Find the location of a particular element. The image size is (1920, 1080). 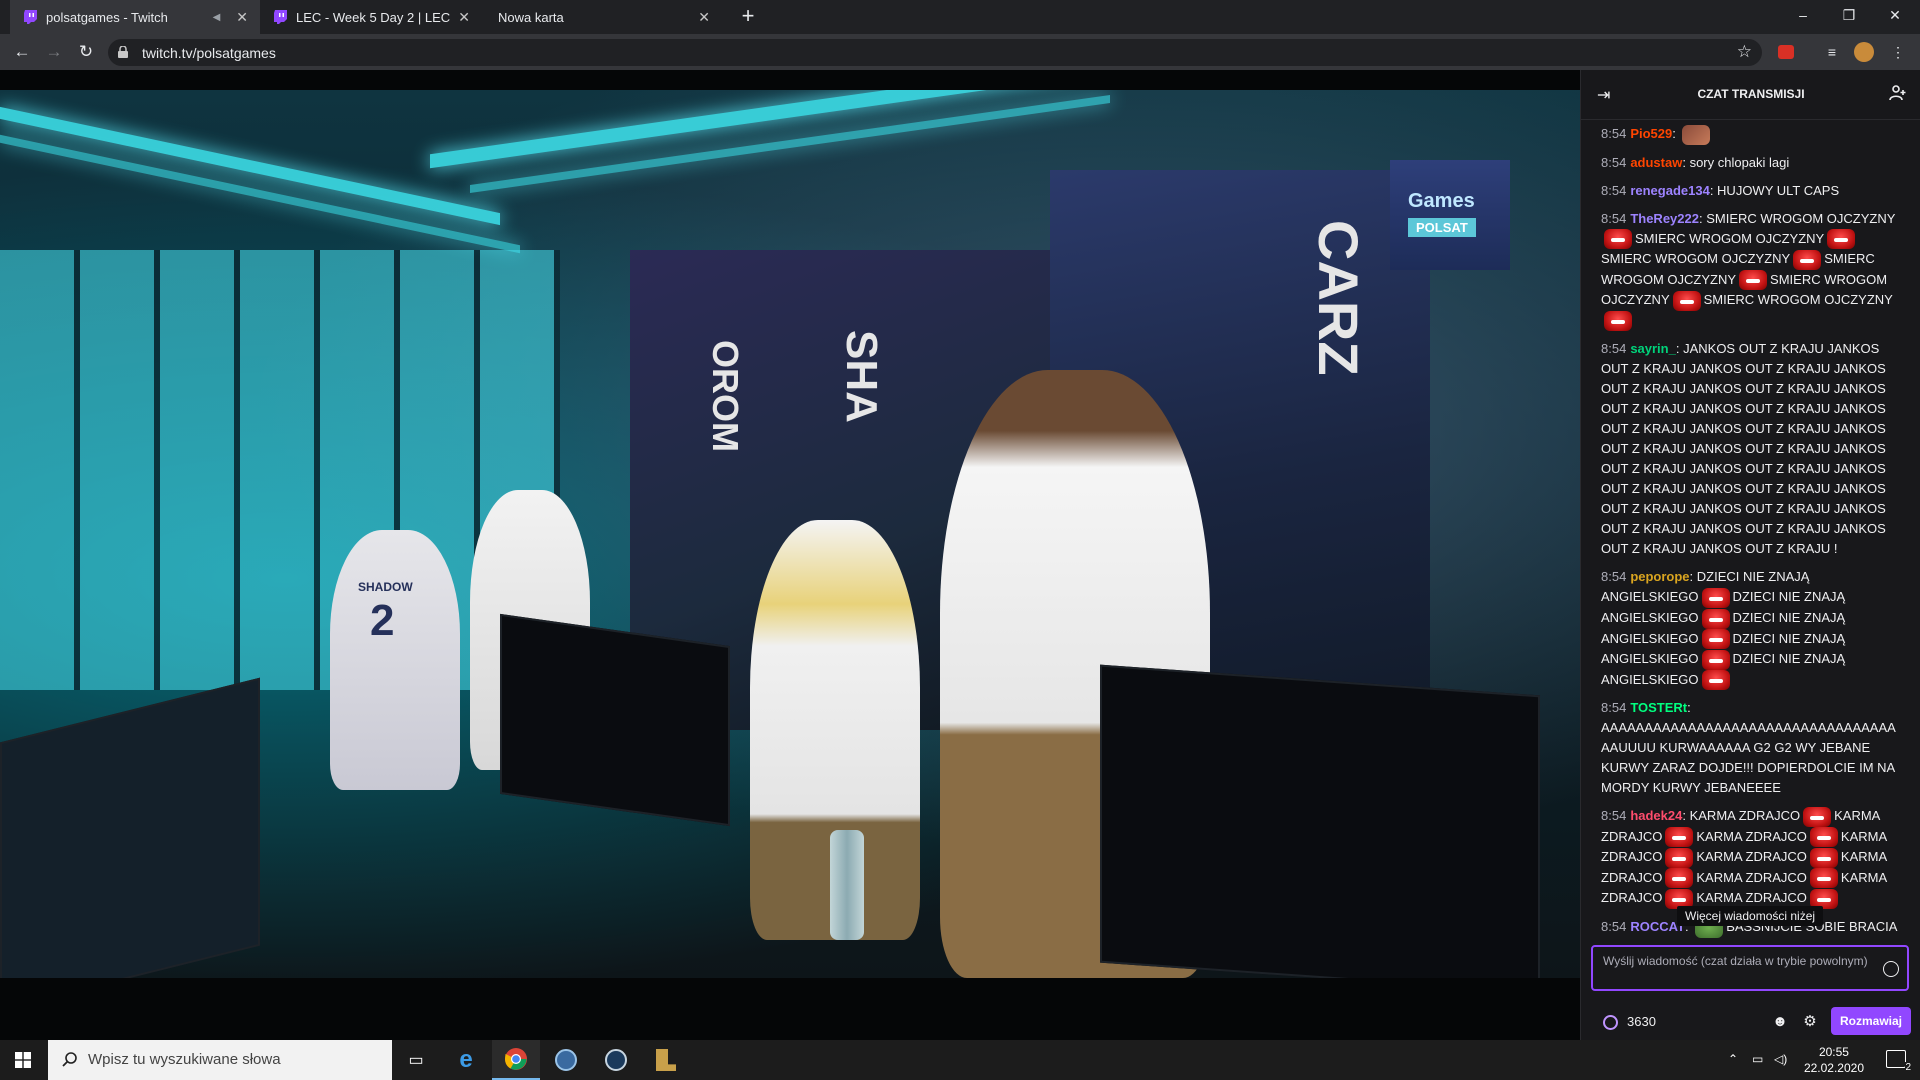

browser-toolbar: ← → ↻ twitch.tv/polsatgames ☆ ≡ ⋮ is located at coordinates (960, 52).